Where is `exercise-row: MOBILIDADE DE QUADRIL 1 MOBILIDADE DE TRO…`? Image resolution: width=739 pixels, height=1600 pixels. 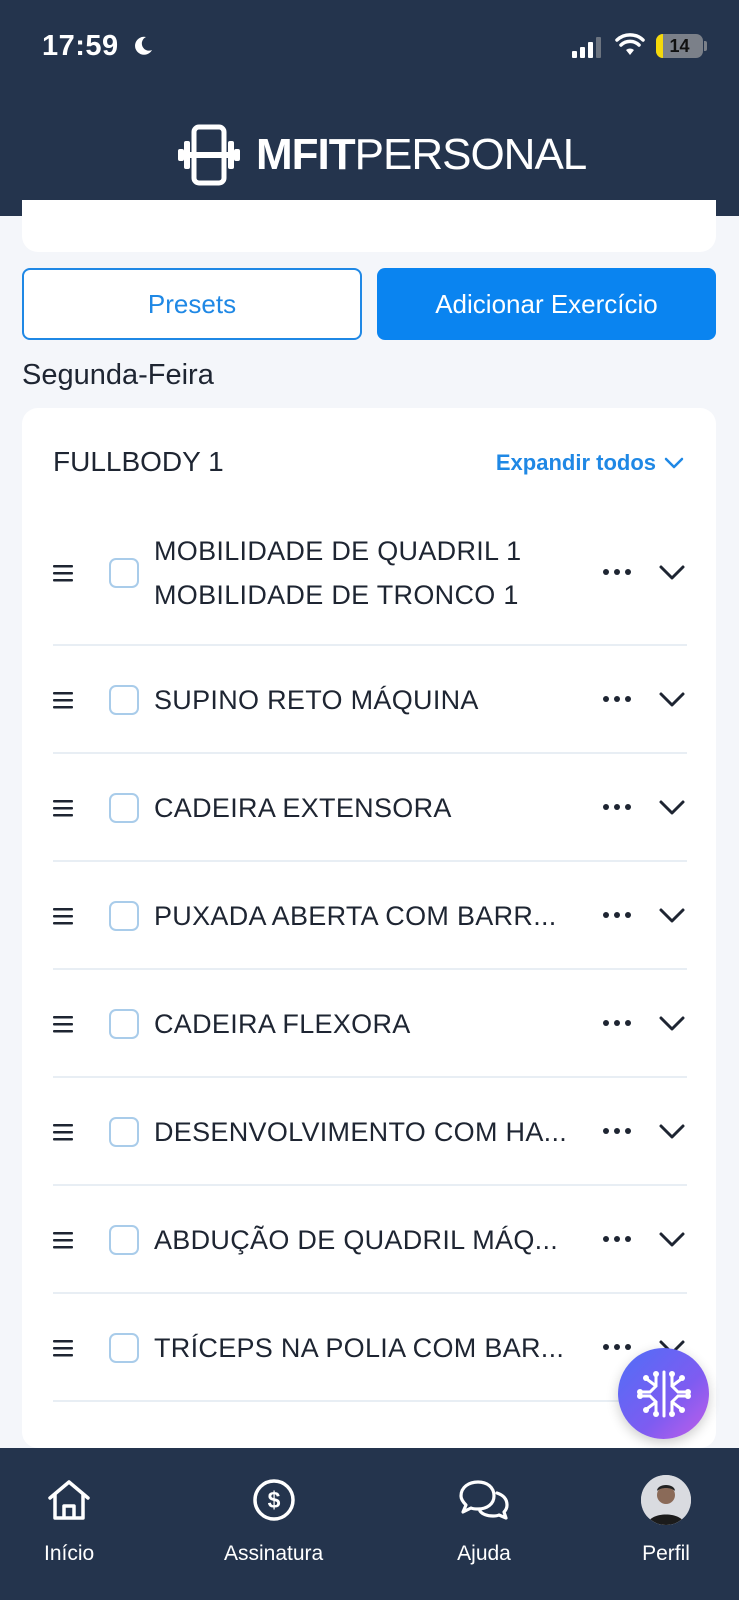 exercise-row: MOBILIDADE DE QUADRIL 1 MOBILIDADE DE TRO… is located at coordinates (370, 573).